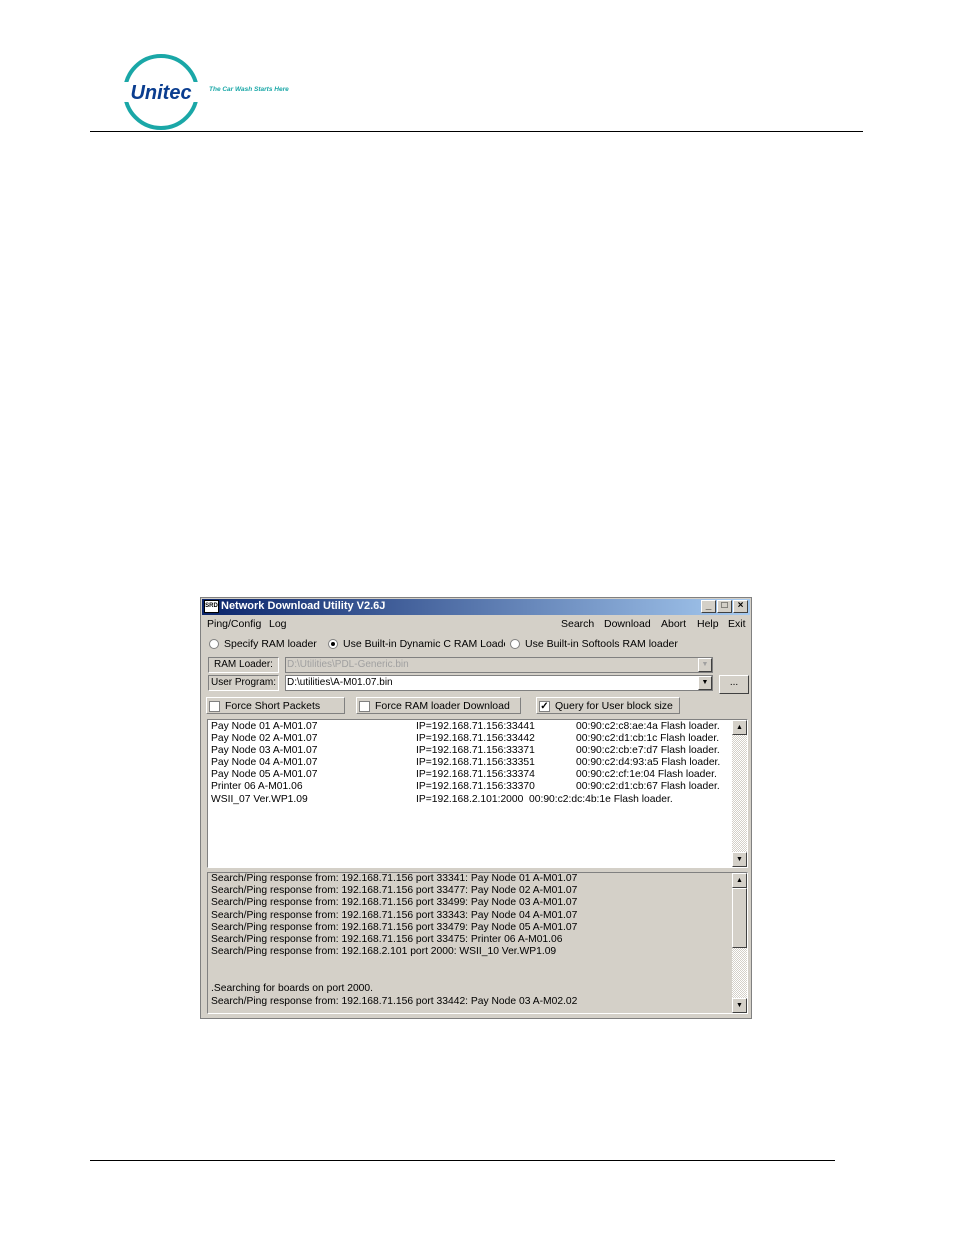  I want to click on menu-exit: Exit, so click(737, 624).